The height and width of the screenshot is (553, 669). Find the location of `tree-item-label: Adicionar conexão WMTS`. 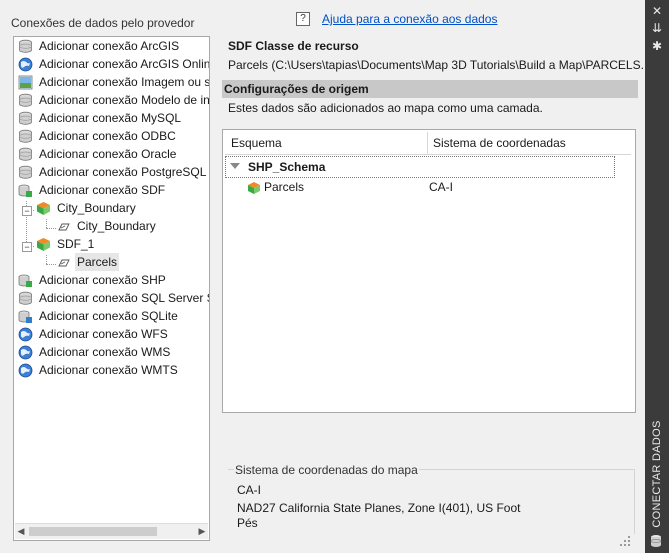

tree-item-label: Adicionar conexão WMTS is located at coordinates (108, 370).